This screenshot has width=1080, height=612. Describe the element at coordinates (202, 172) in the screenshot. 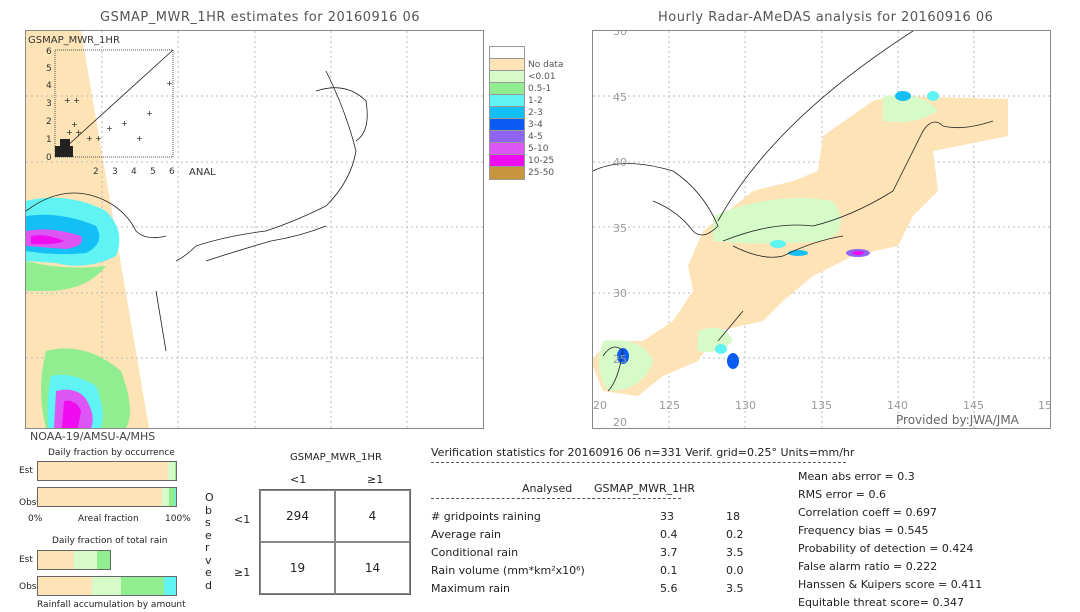

I see `scatter-x-label: ANAL` at that location.